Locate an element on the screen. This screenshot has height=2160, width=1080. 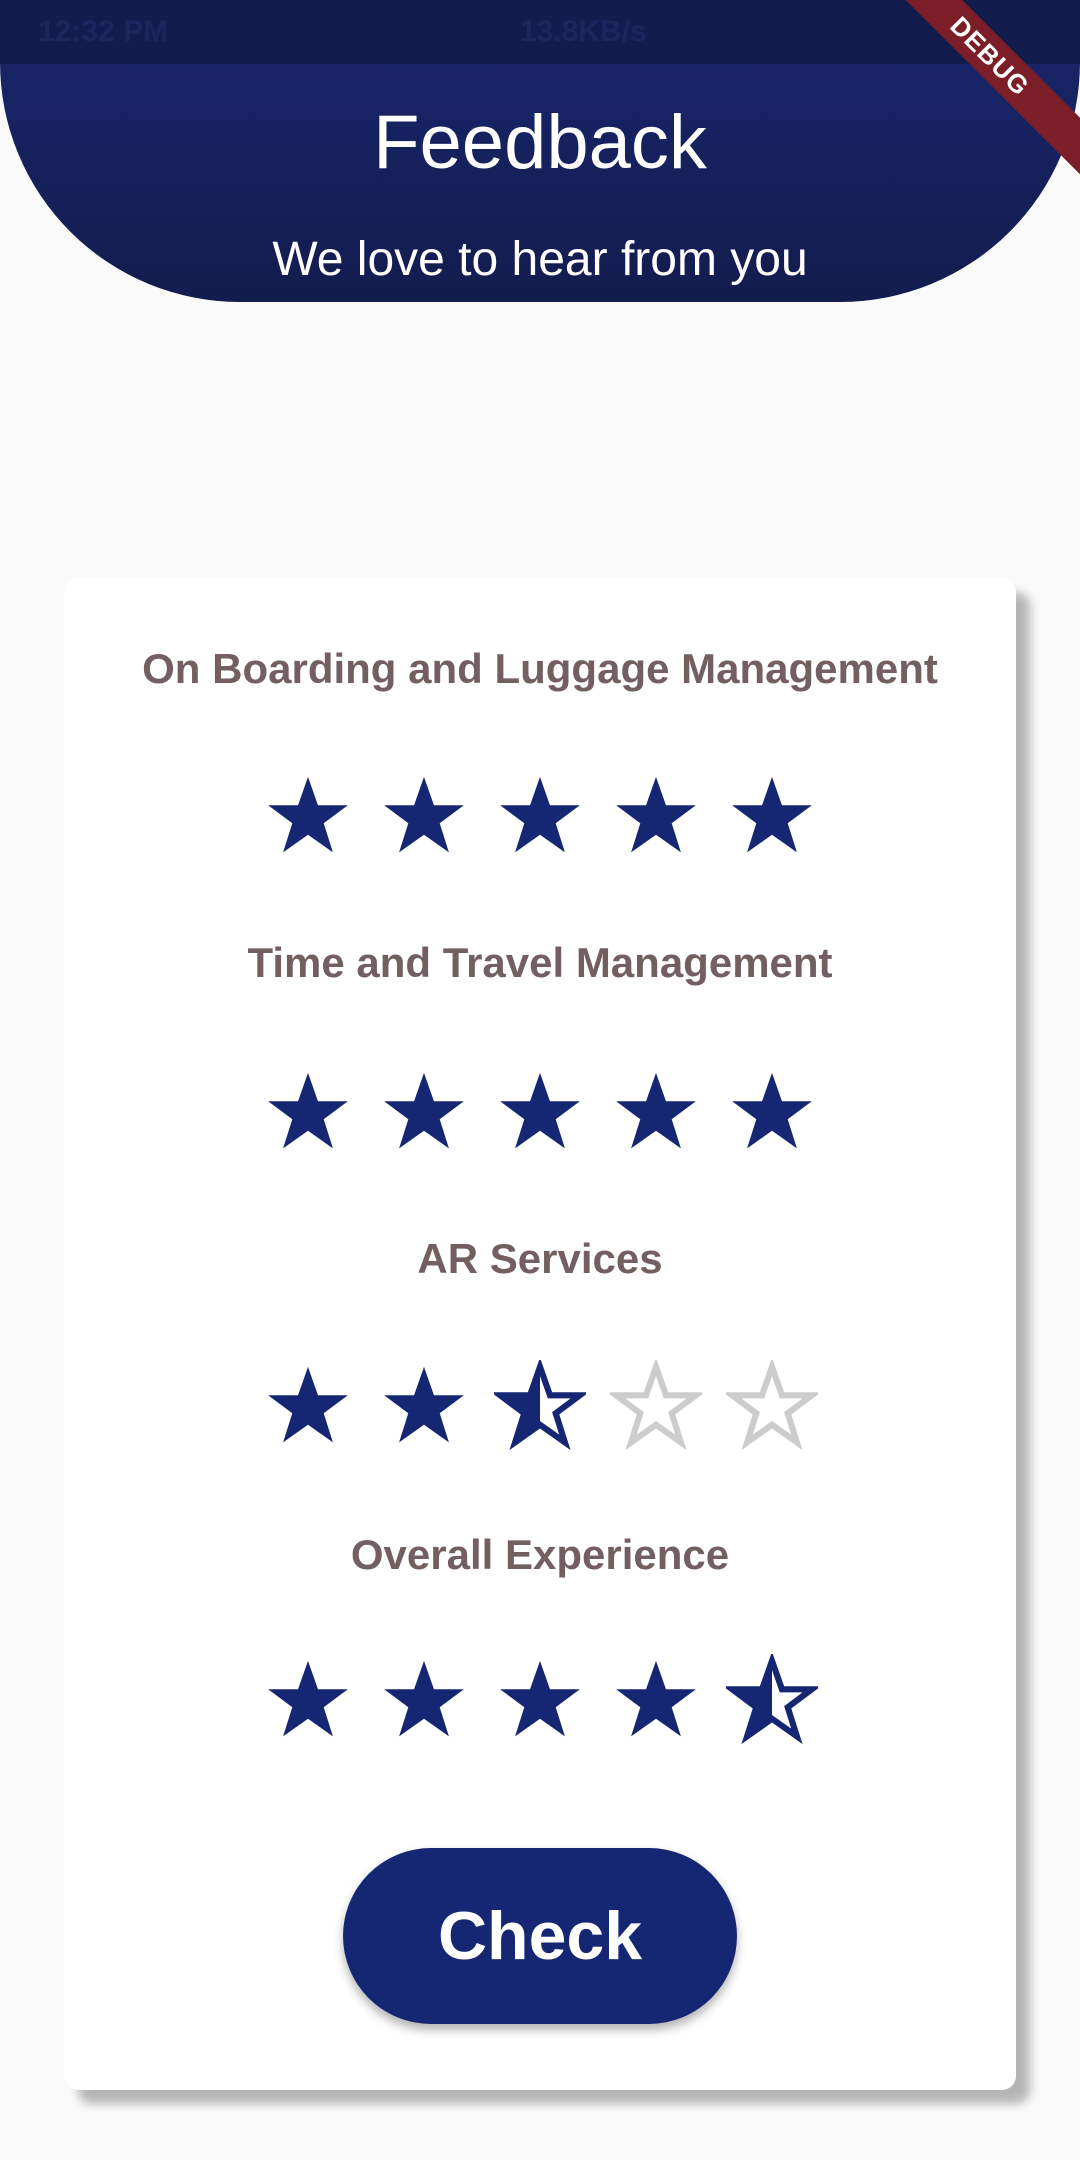
network-speed: 13.8KB/s is located at coordinates (583, 31).